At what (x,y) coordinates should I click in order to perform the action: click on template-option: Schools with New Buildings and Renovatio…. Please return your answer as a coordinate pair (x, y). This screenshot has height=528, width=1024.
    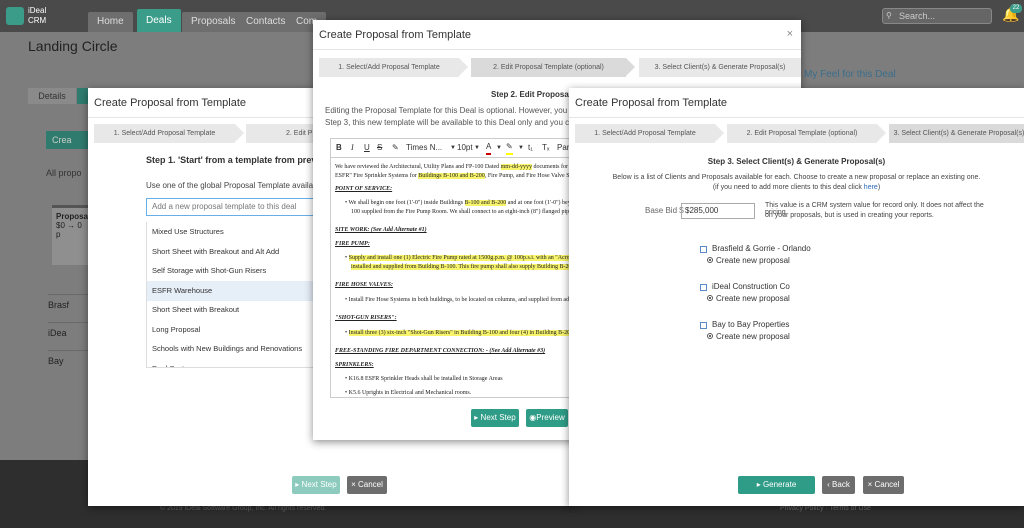
    Looking at the image, I should click on (231, 349).